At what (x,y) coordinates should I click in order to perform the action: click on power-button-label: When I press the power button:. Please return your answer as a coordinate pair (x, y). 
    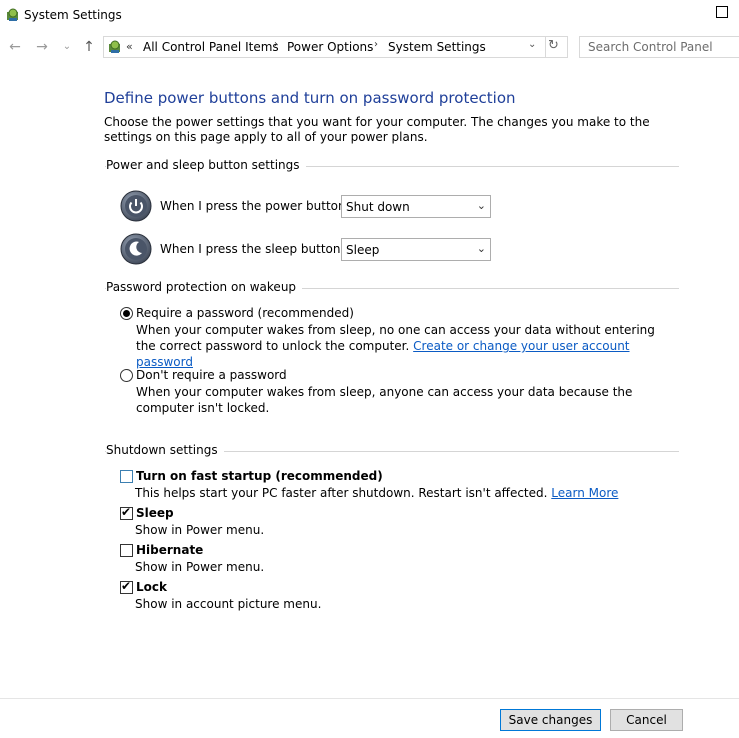
    Looking at the image, I should click on (255, 206).